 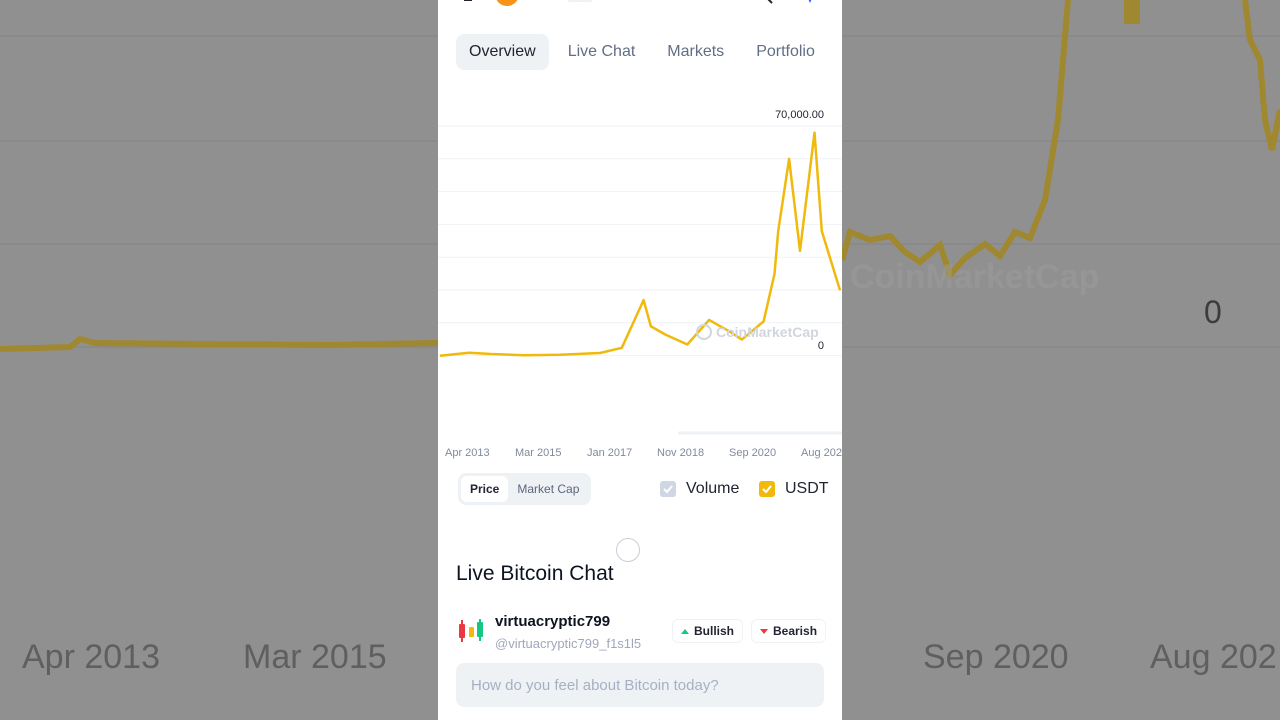 What do you see at coordinates (538, 453) in the screenshot?
I see `x-tick-label: Mar 2015` at bounding box center [538, 453].